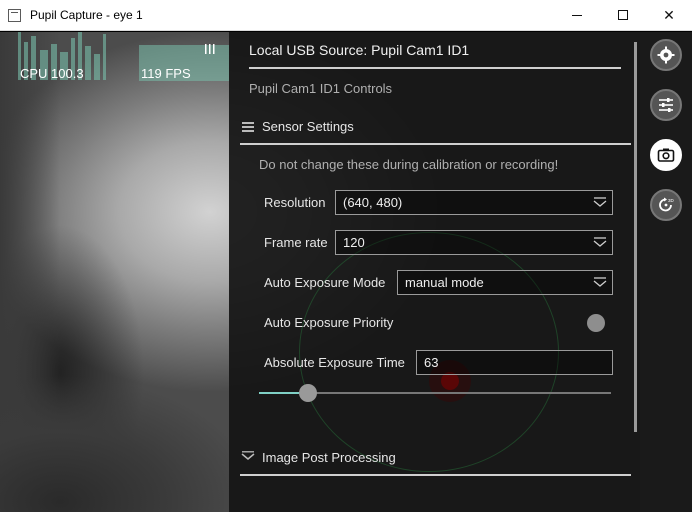 The height and width of the screenshot is (512, 692). Describe the element at coordinates (248, 127) in the screenshot. I see `menu-icon` at that location.